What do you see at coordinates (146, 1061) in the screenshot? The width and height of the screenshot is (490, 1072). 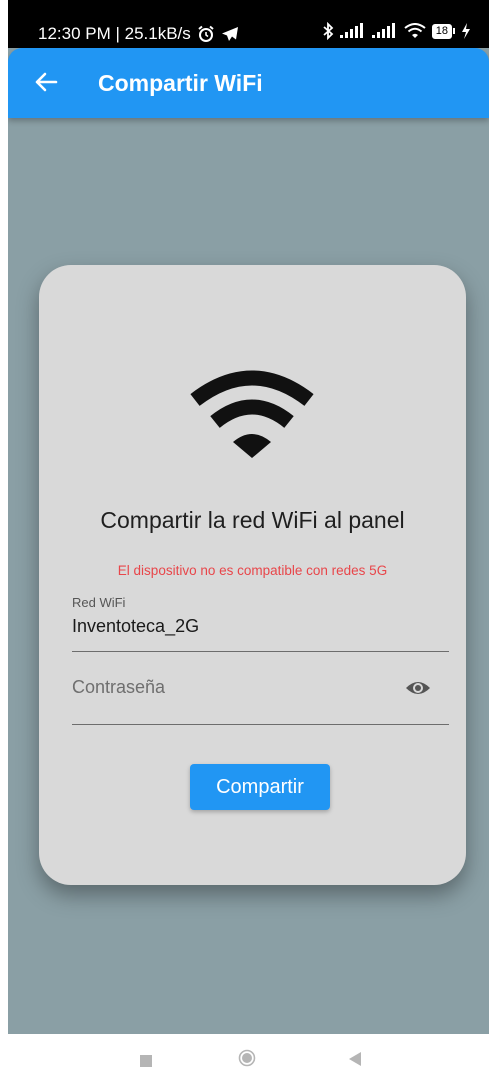 I see `recent-apps-button` at bounding box center [146, 1061].